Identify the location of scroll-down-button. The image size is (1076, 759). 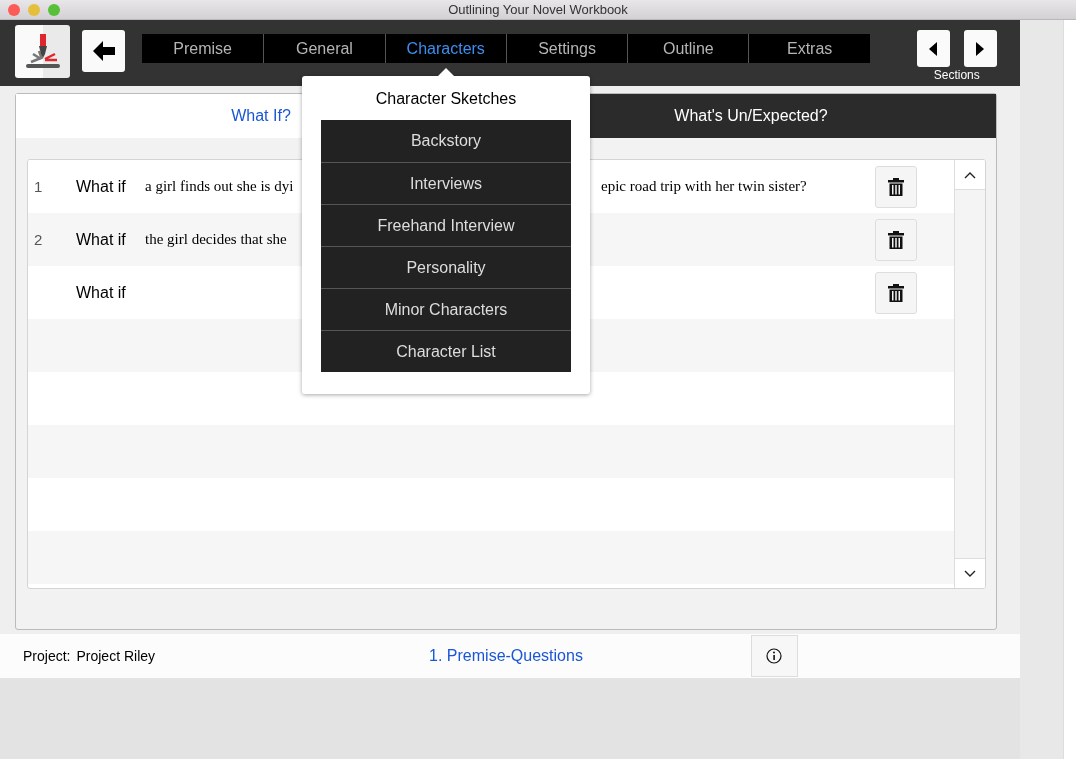
(970, 573).